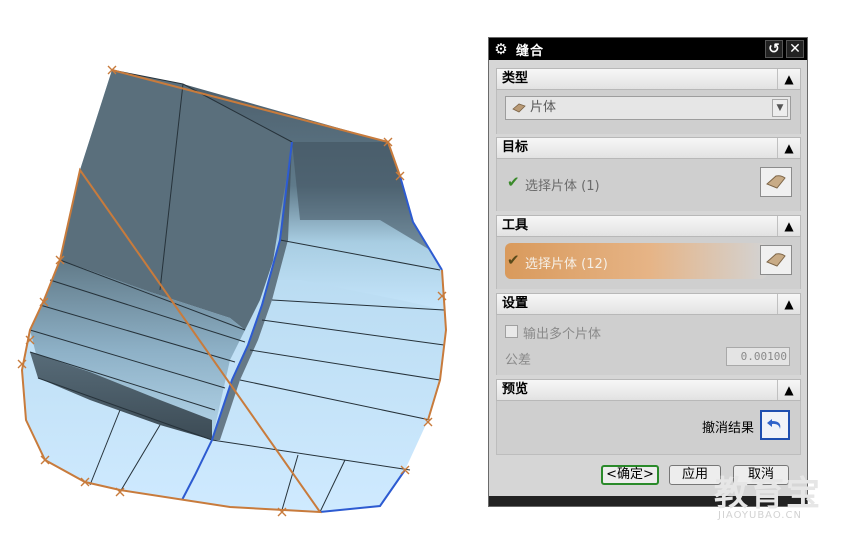 The height and width of the screenshot is (543, 841). I want to click on watermark: 教育宝 JIAOYUBAO.CN, so click(770, 496).